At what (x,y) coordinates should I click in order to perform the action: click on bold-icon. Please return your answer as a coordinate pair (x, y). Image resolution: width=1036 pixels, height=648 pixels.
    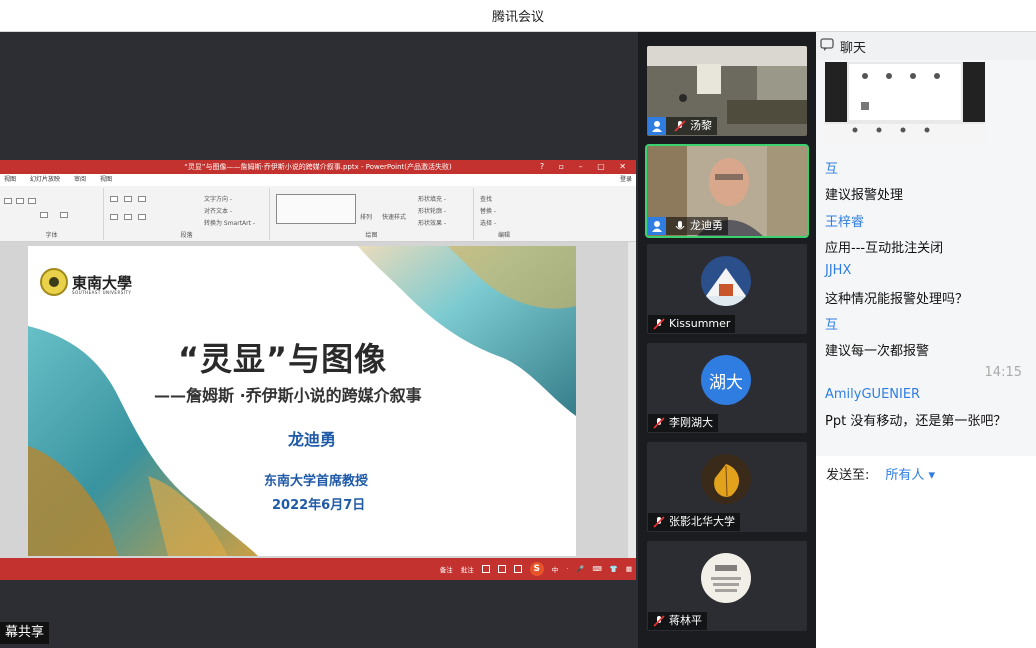
    Looking at the image, I should click on (8, 201).